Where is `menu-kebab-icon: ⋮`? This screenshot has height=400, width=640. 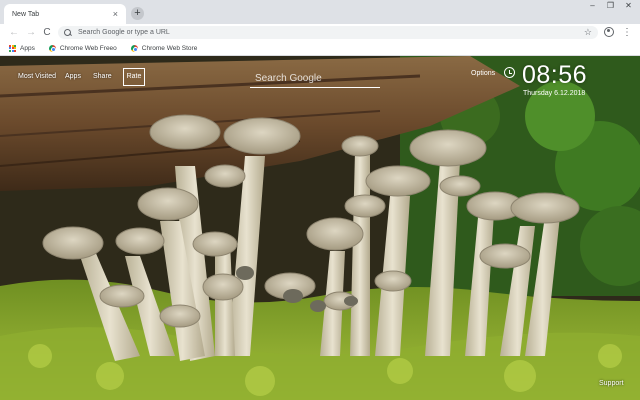 menu-kebab-icon: ⋮ is located at coordinates (627, 32).